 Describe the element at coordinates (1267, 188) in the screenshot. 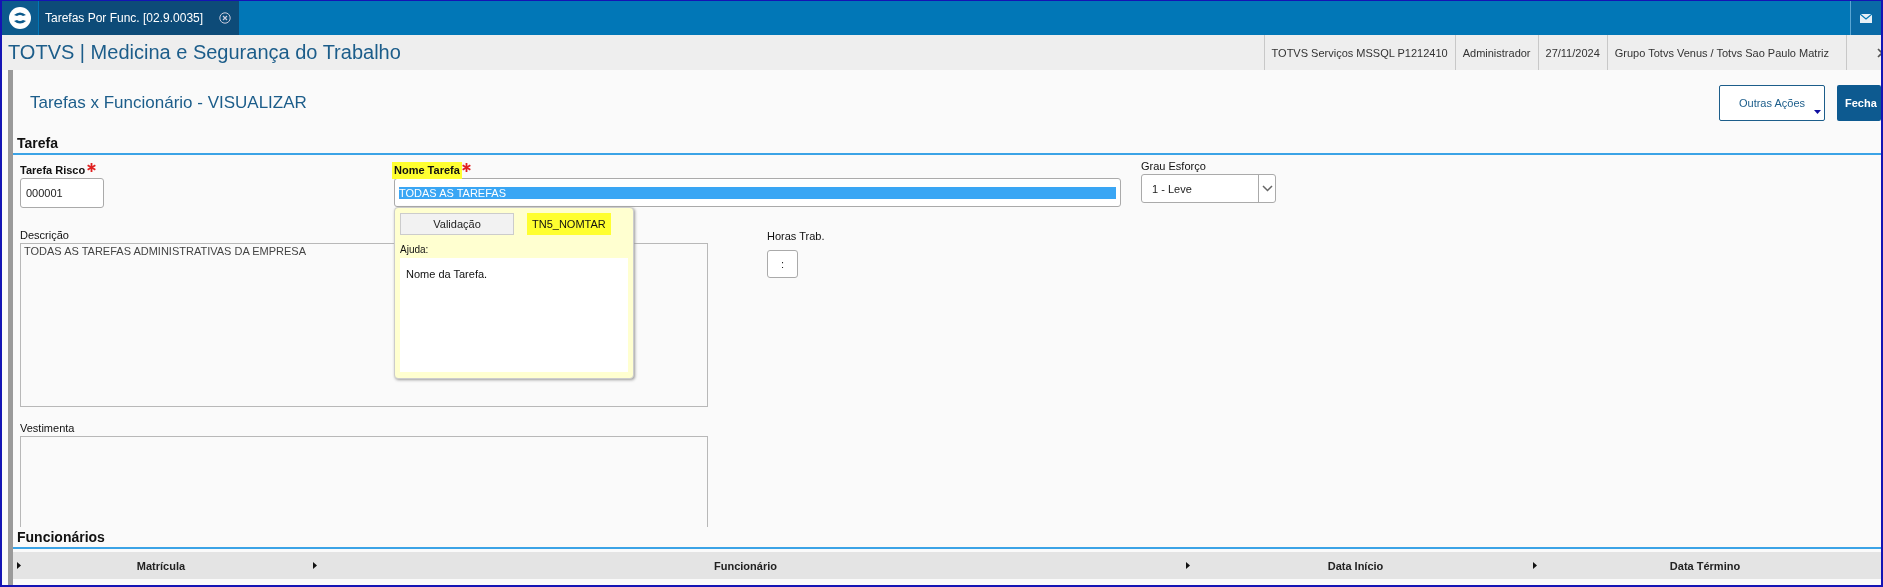

I see `chevron-down-icon` at that location.